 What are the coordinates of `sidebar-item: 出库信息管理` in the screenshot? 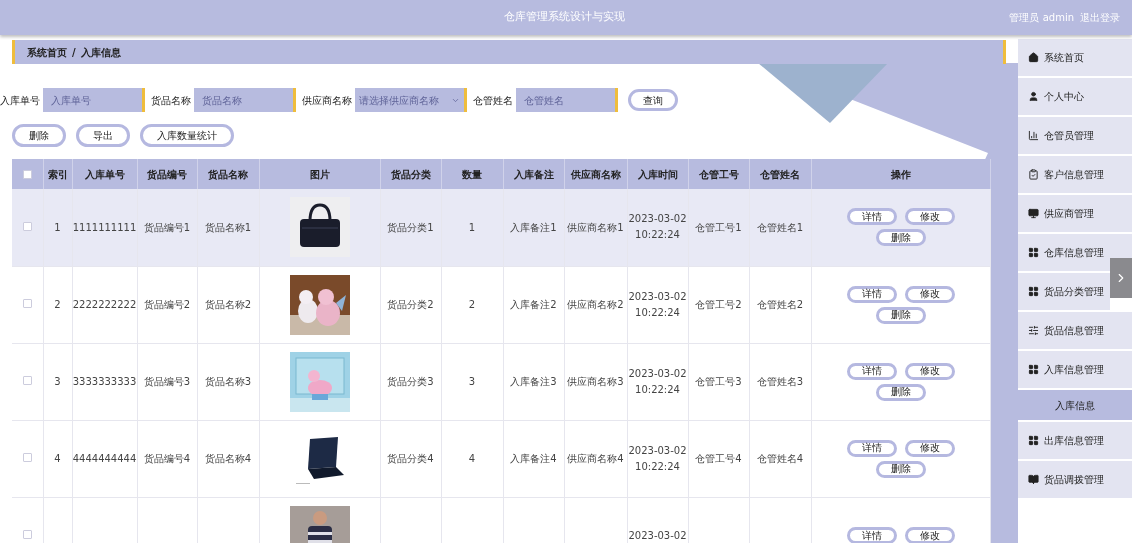 It's located at (1075, 440).